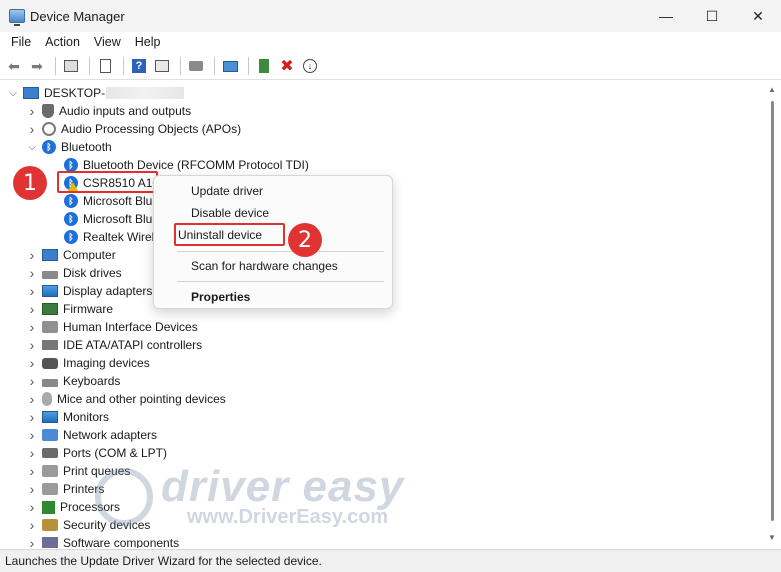  I want to click on scroll-thumb, so click(772, 311).